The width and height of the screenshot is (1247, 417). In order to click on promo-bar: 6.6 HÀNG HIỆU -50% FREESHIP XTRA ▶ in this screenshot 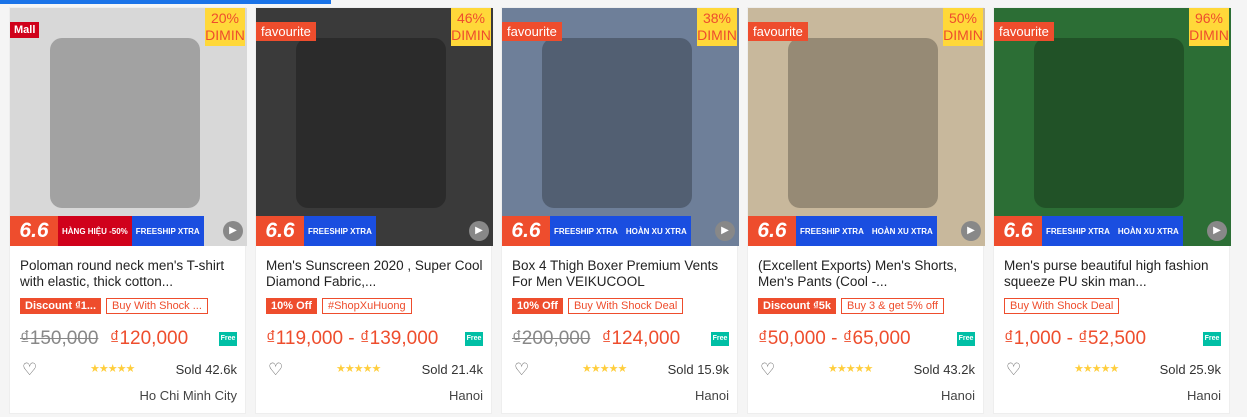, I will do `click(128, 231)`.